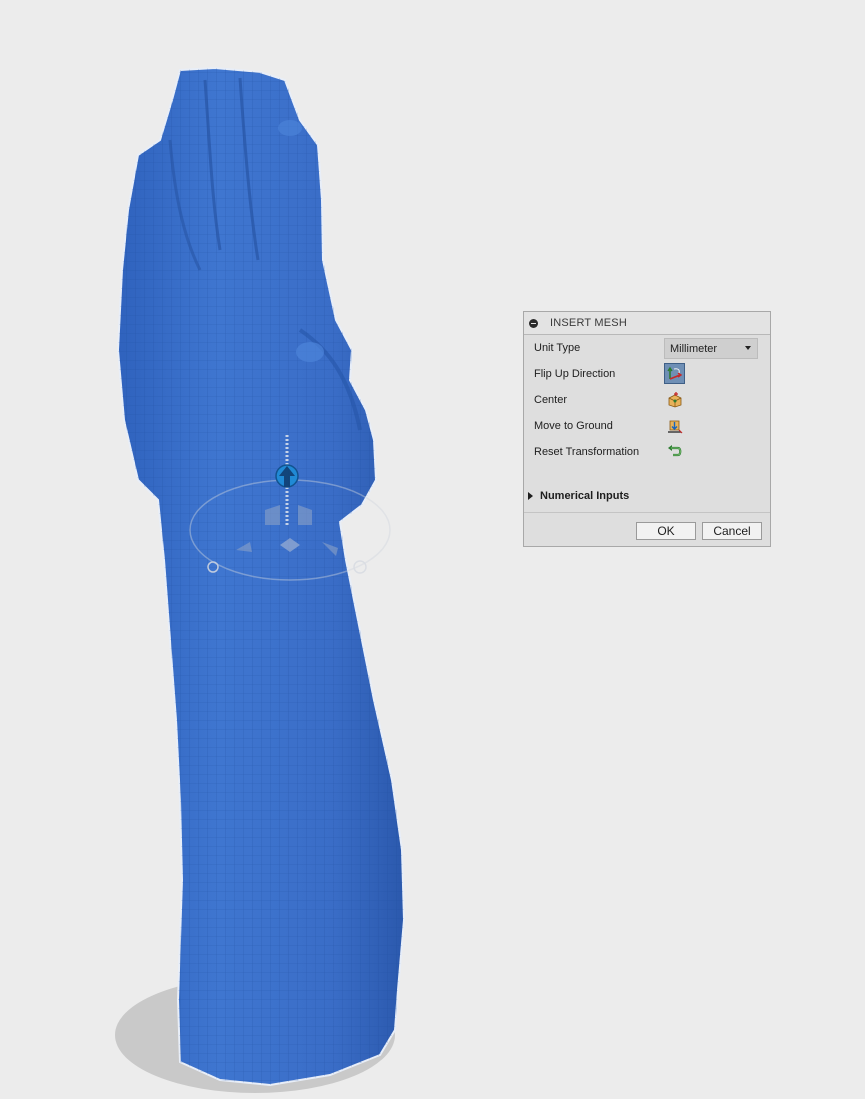 This screenshot has width=865, height=1099. I want to click on move-to-ground-icon, so click(675, 427).